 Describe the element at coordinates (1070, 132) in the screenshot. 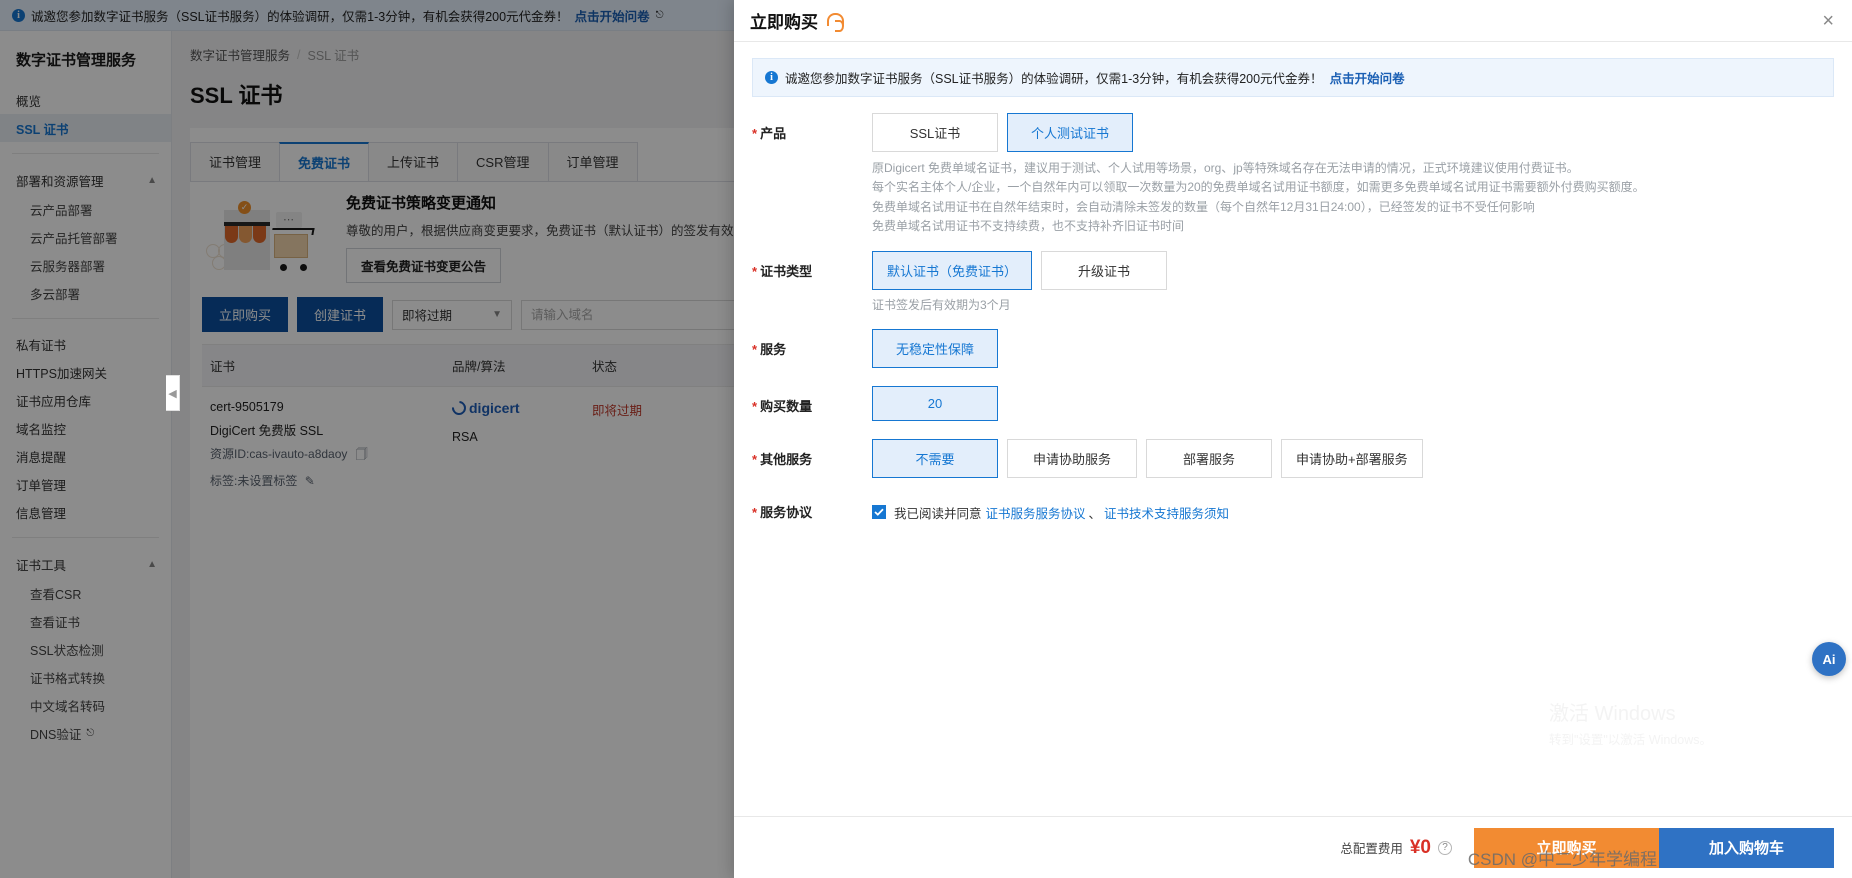

I see `product-option-personal-test-cert: 个人测试证书` at that location.